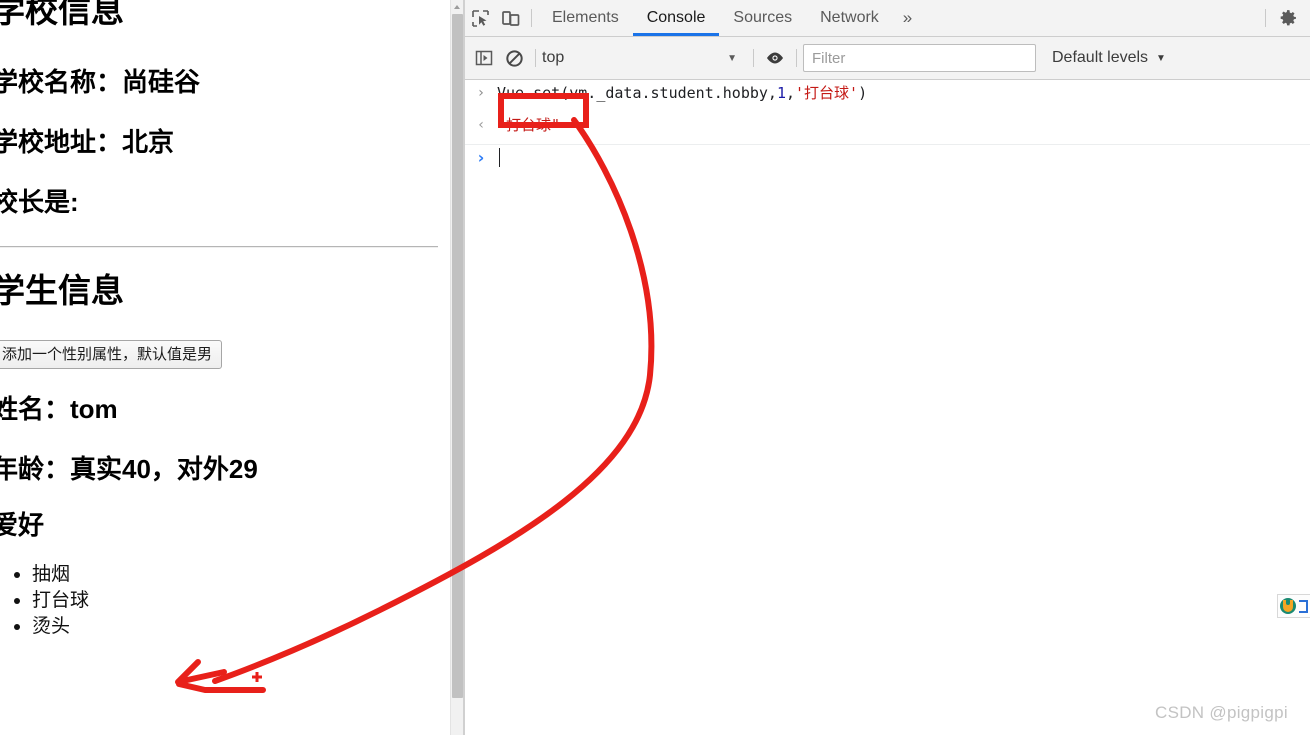 This screenshot has width=1310, height=735. I want to click on school-address-line: 学校地址：北京, so click(87, 141).